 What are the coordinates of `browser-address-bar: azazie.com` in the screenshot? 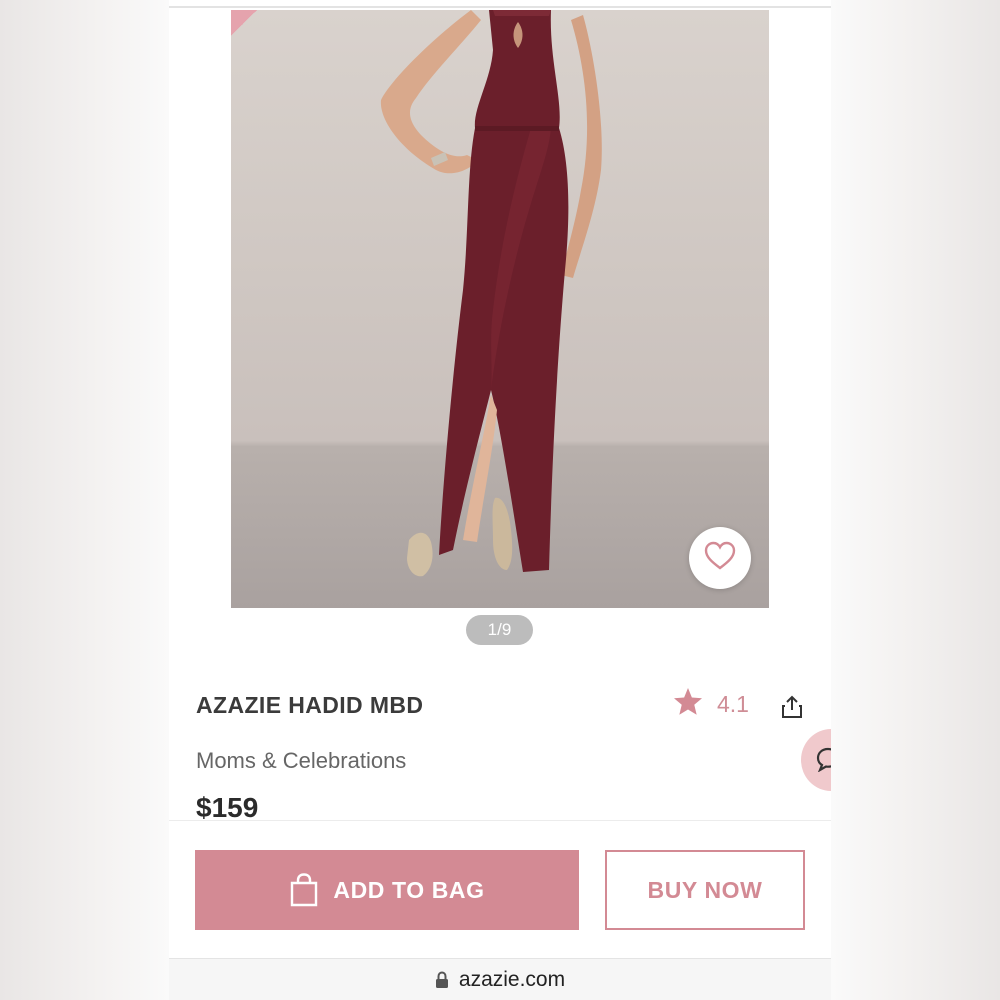 It's located at (500, 979).